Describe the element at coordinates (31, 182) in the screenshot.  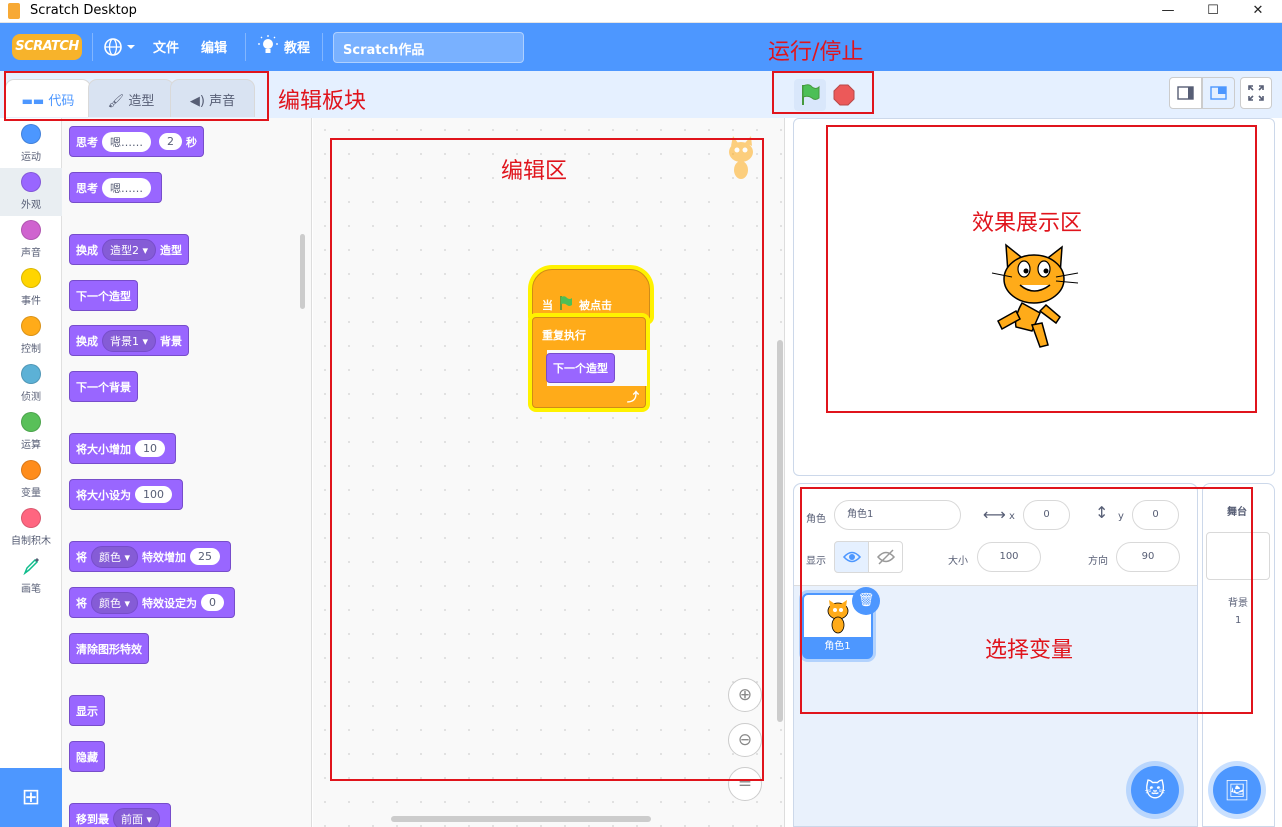
I see `looks-dot-icon` at that location.